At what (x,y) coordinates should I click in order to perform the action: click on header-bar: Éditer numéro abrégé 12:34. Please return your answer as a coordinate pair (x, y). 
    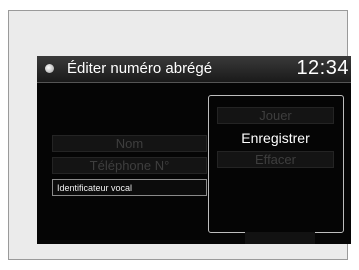
    Looking at the image, I should click on (194, 69).